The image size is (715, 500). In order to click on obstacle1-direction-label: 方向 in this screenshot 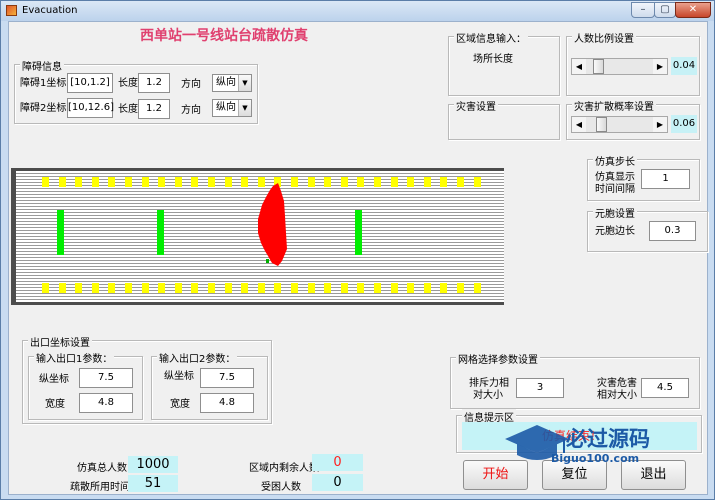, I will do `click(191, 84)`.